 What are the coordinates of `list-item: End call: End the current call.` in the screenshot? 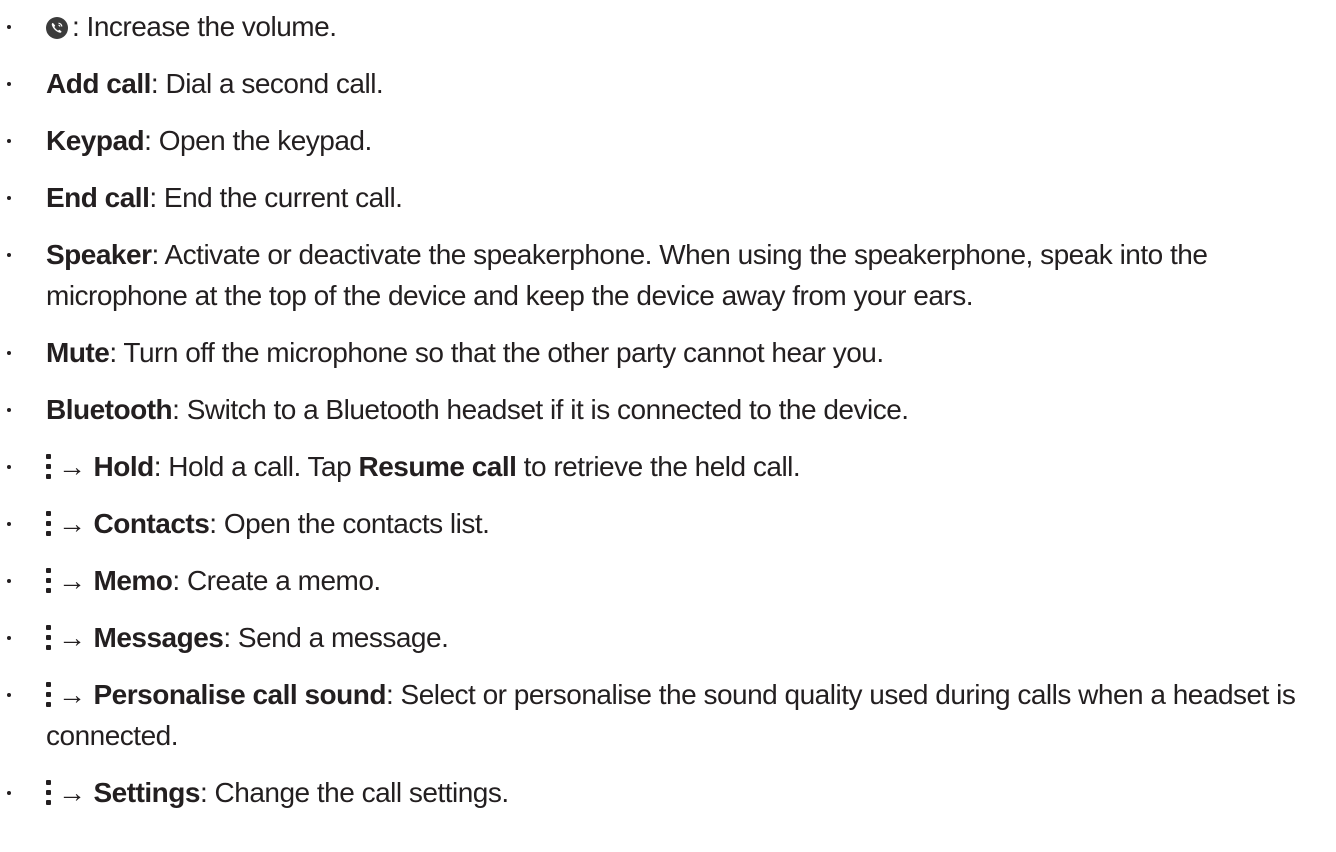 It's located at (668, 197).